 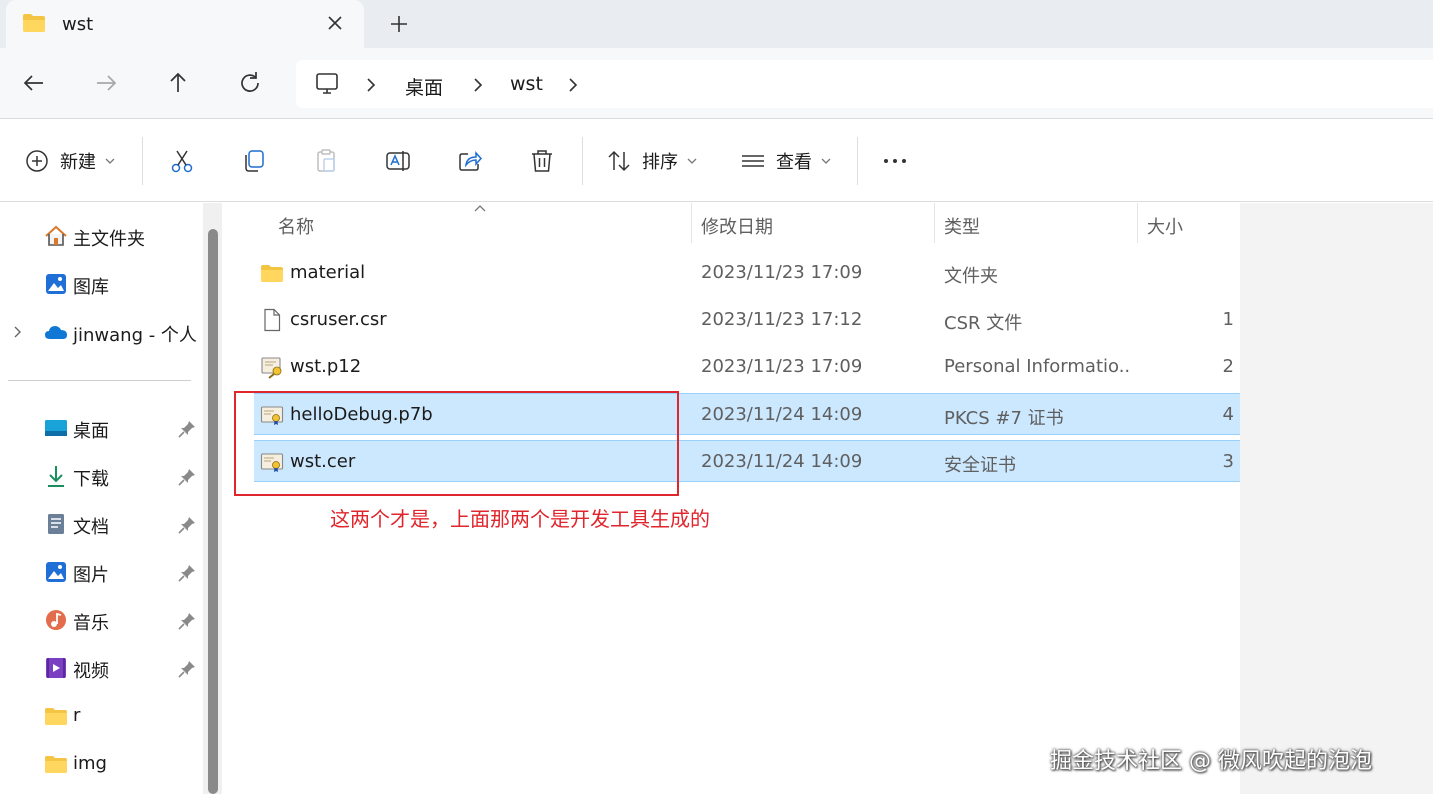 I want to click on paste-button, so click(x=326, y=161).